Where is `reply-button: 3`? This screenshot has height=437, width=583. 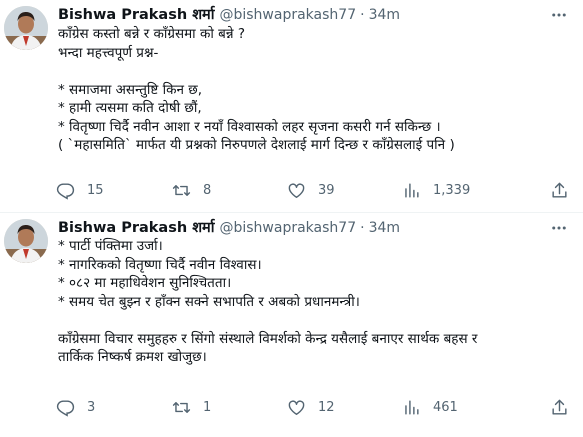 reply-button: 3 is located at coordinates (75, 407).